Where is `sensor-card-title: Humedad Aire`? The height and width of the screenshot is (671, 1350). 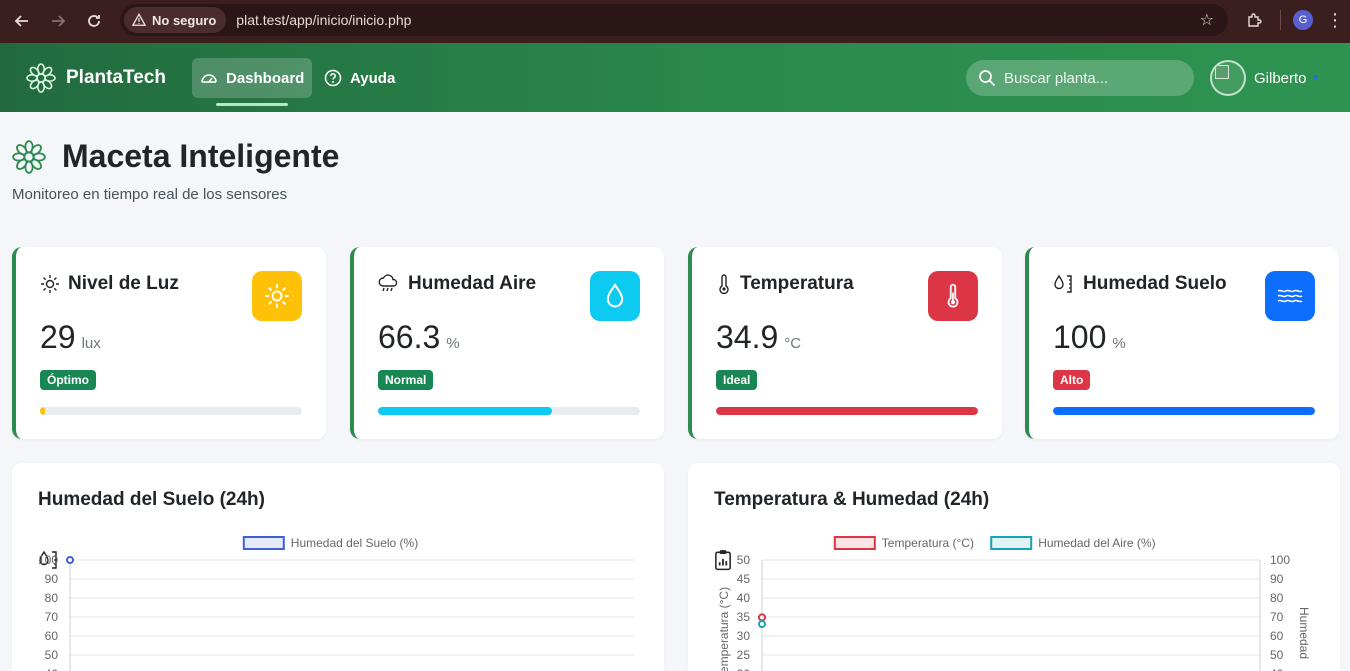 sensor-card-title: Humedad Aire is located at coordinates (457, 284).